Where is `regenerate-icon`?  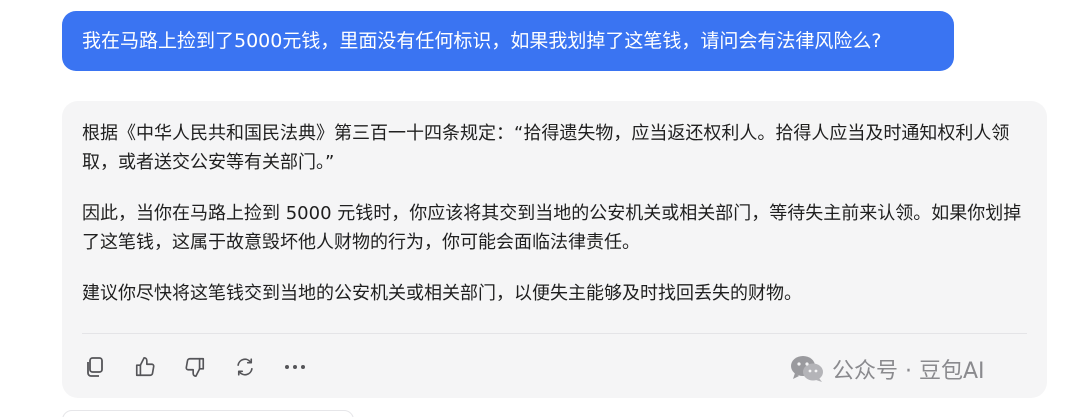 regenerate-icon is located at coordinates (245, 367).